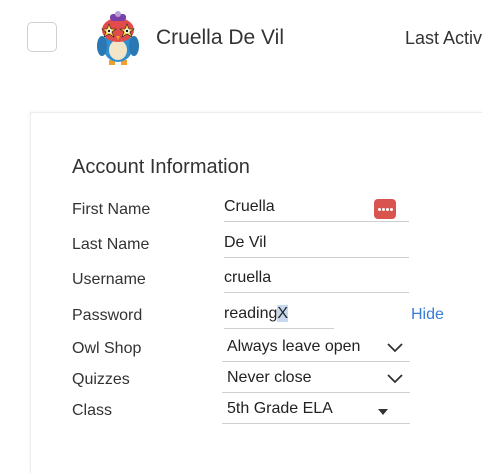 This screenshot has height=473, width=482. Describe the element at coordinates (111, 209) in the screenshot. I see `first-name-label: First Name` at that location.